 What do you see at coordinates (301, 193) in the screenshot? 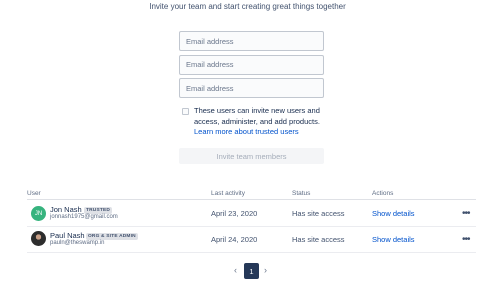
I see `column-header-status: Status` at bounding box center [301, 193].